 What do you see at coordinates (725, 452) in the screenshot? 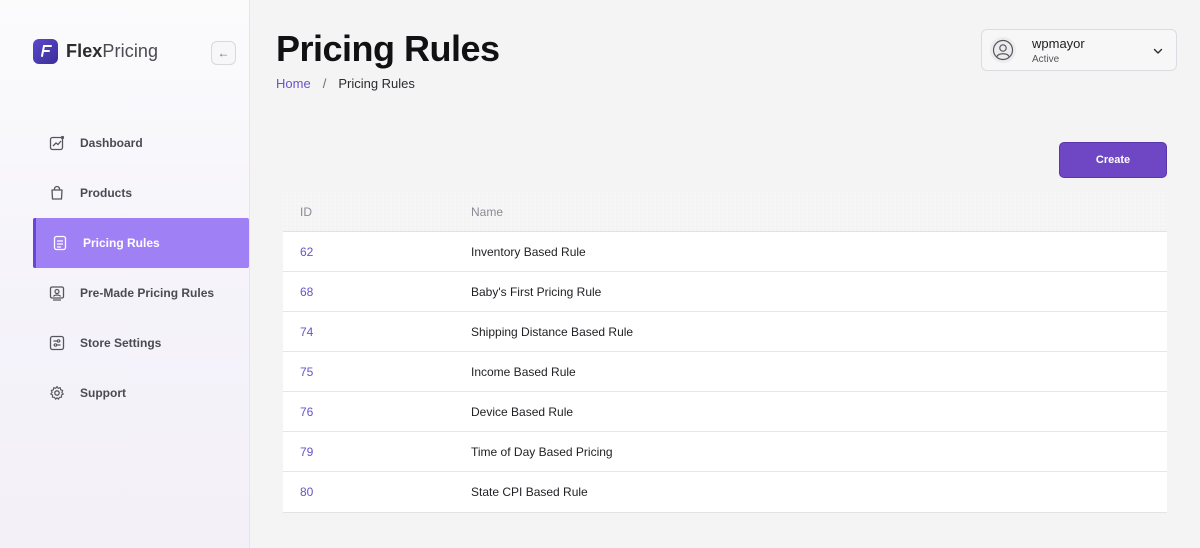
I see `table-row: 79 Time of Day Based Pricing` at bounding box center [725, 452].